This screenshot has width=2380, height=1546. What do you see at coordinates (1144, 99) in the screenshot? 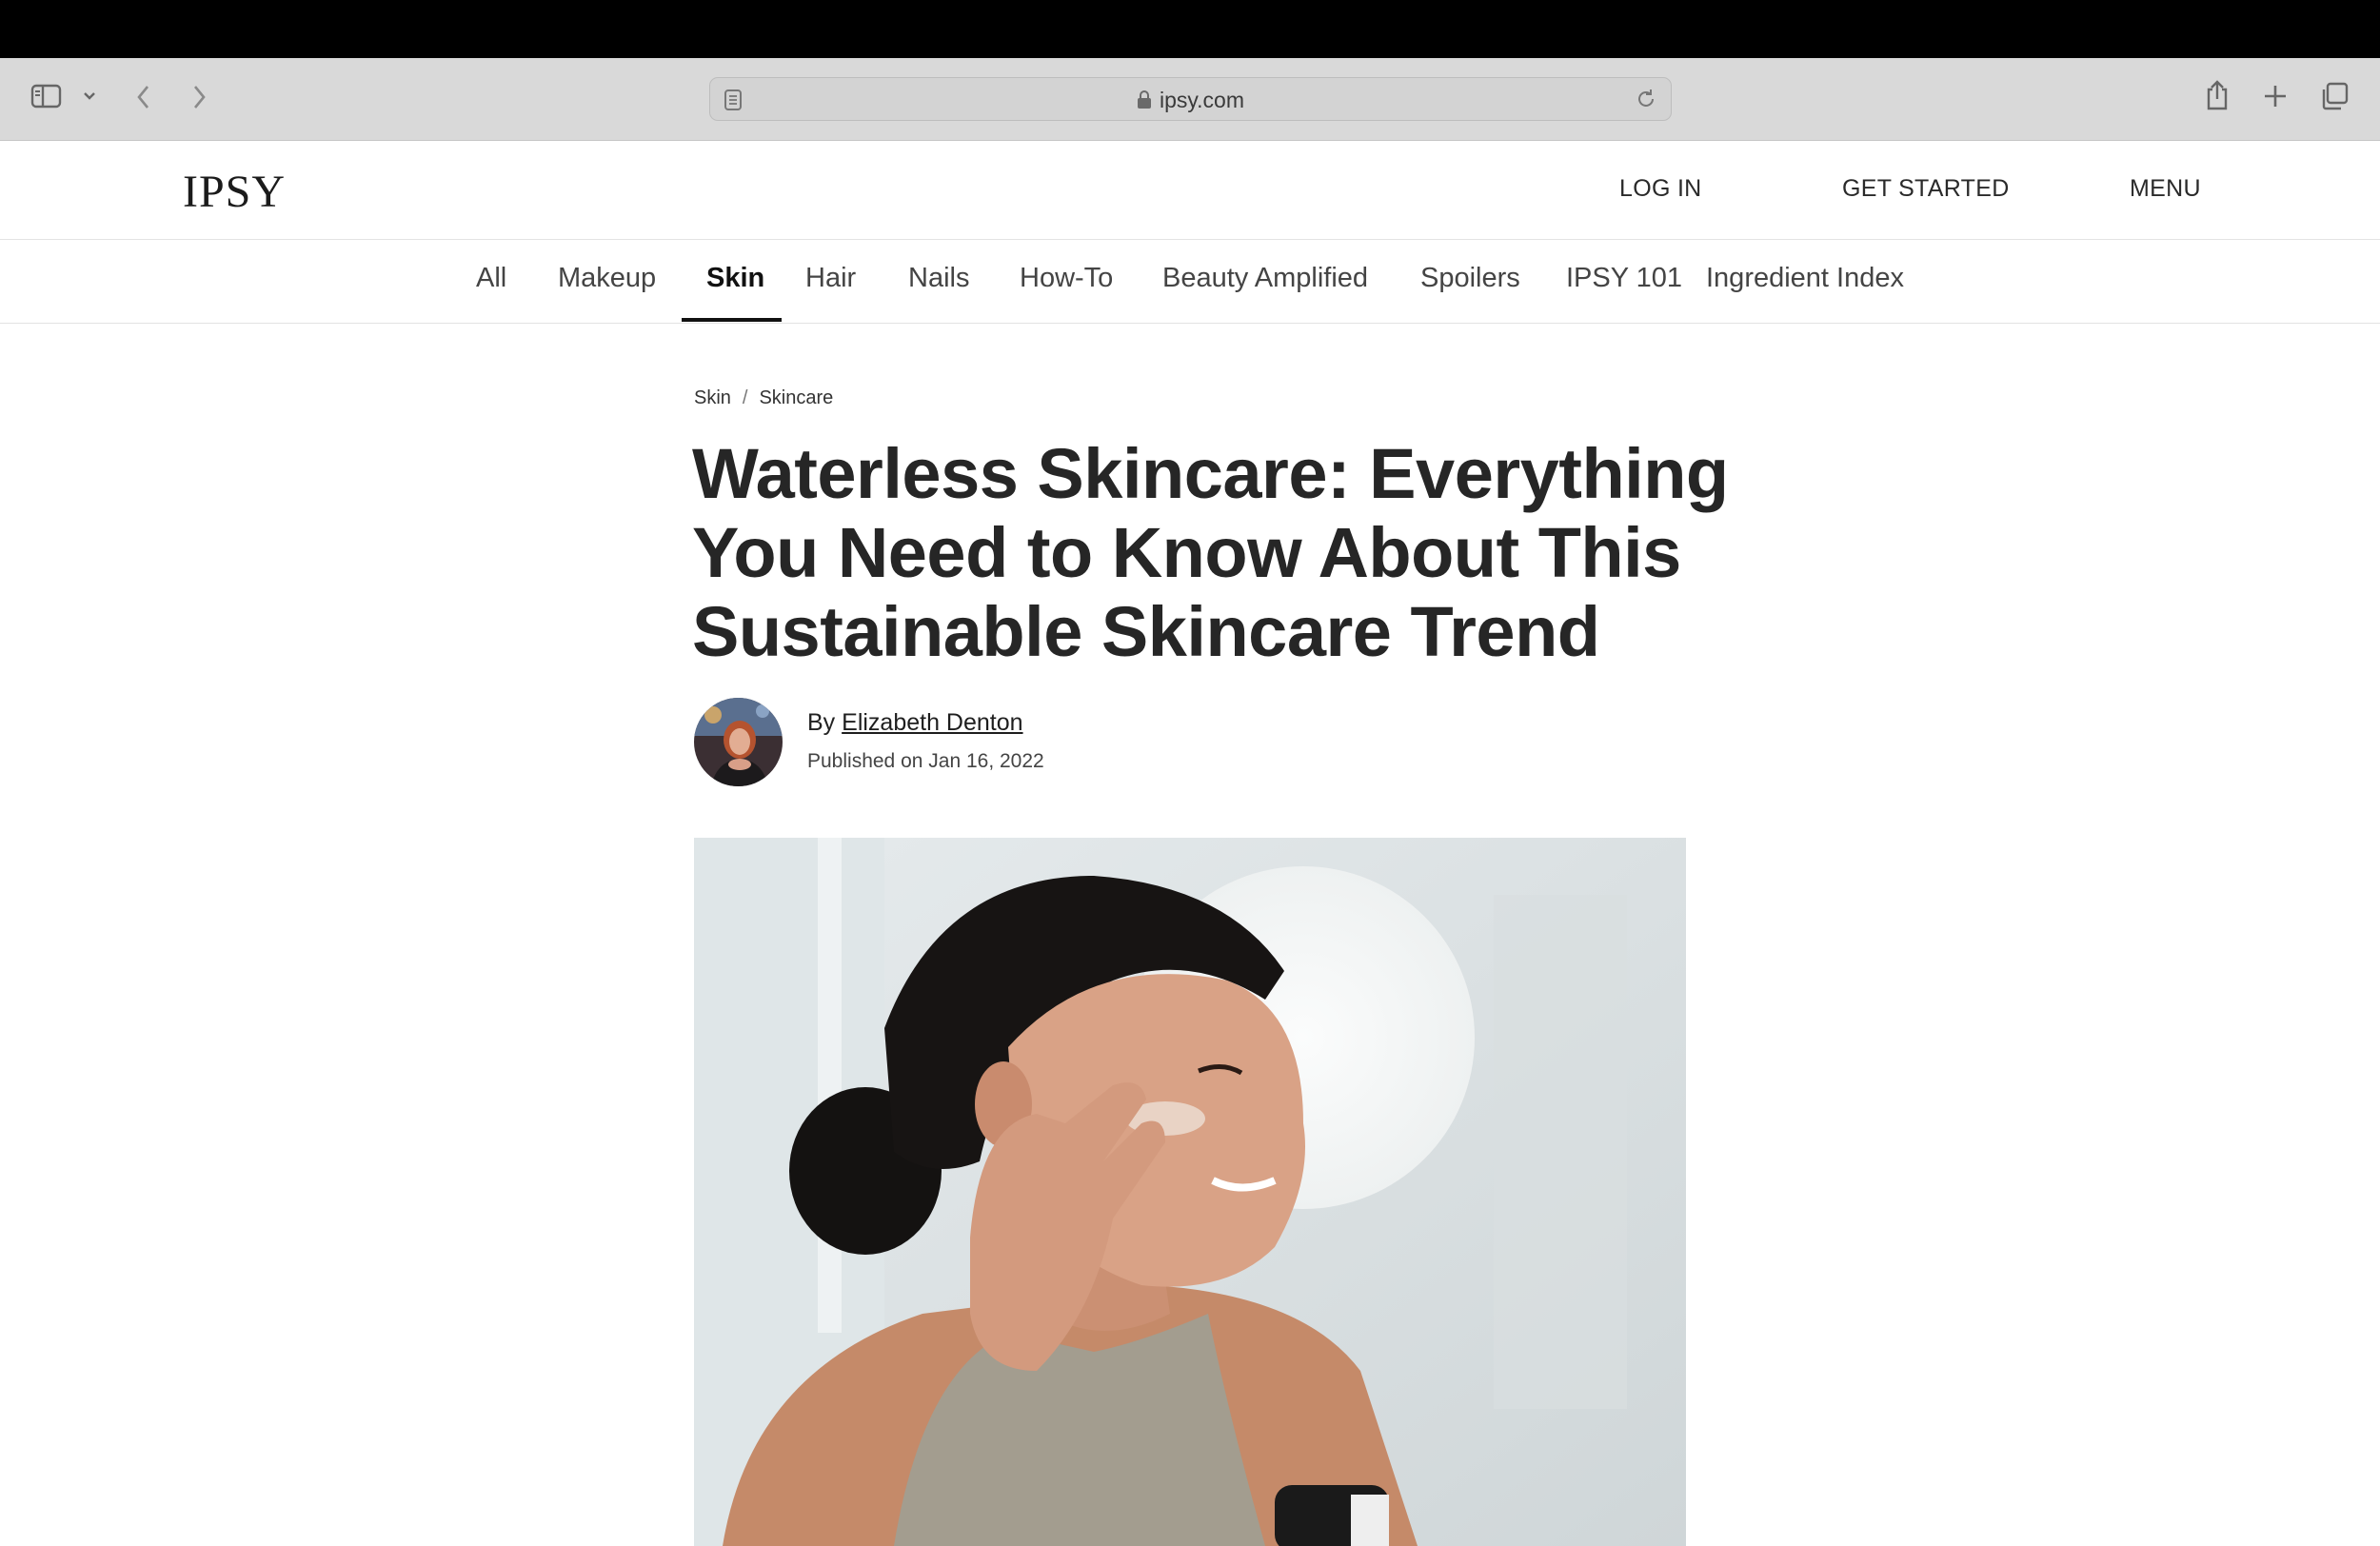
I see `lock-icon` at bounding box center [1144, 99].